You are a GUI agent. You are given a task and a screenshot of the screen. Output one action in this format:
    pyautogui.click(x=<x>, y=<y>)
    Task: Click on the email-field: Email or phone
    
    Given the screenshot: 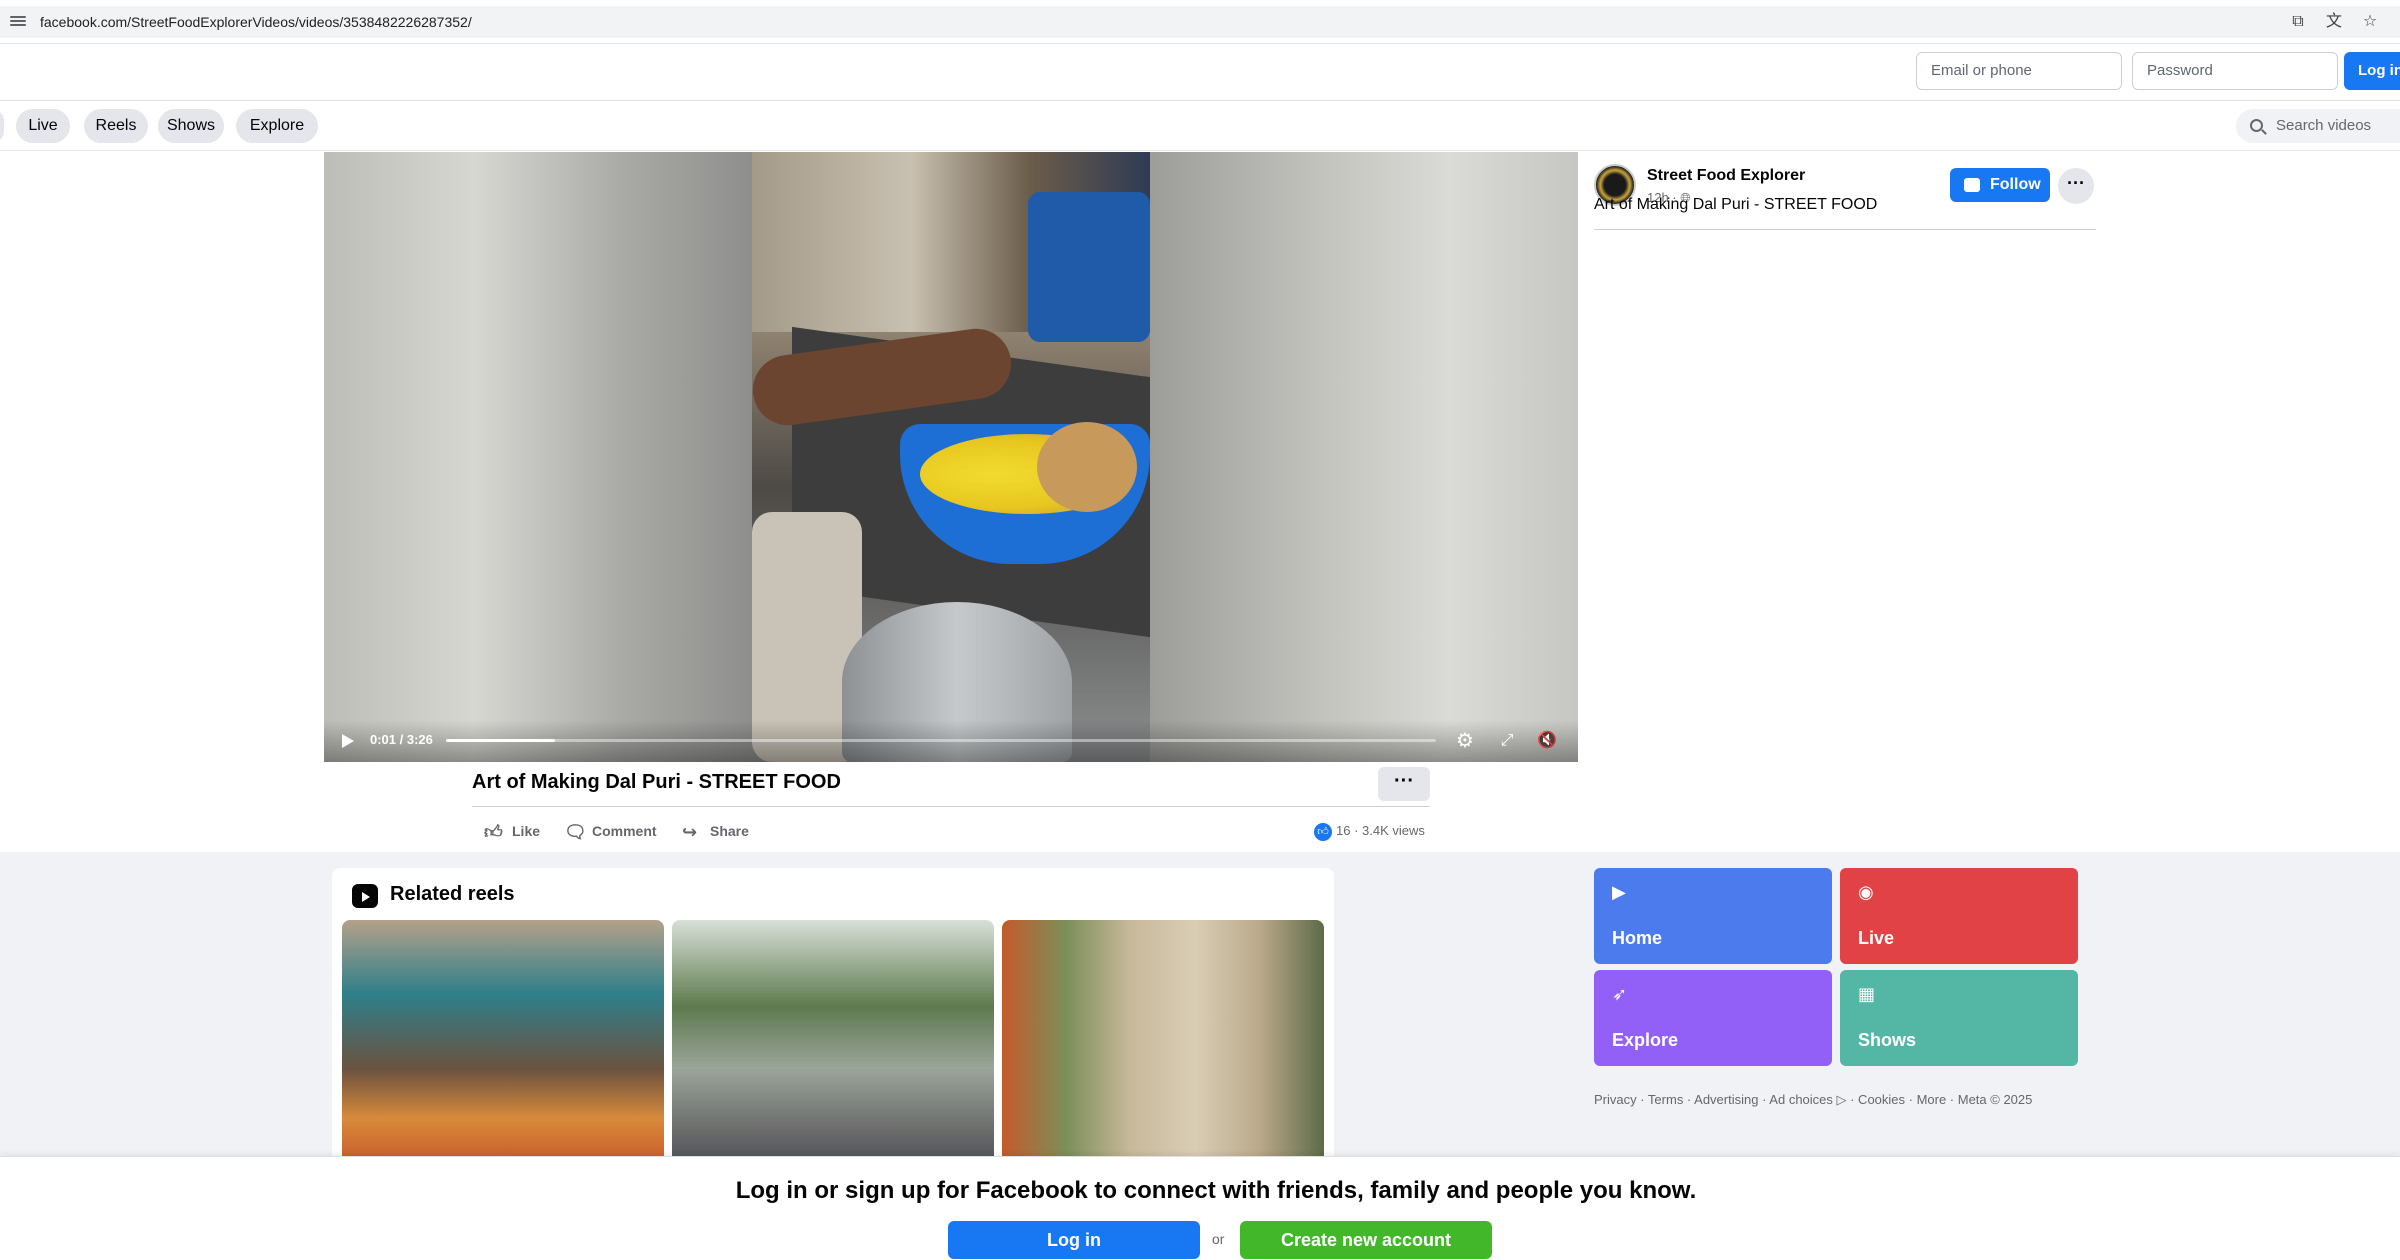 What is the action you would take?
    pyautogui.click(x=2019, y=71)
    